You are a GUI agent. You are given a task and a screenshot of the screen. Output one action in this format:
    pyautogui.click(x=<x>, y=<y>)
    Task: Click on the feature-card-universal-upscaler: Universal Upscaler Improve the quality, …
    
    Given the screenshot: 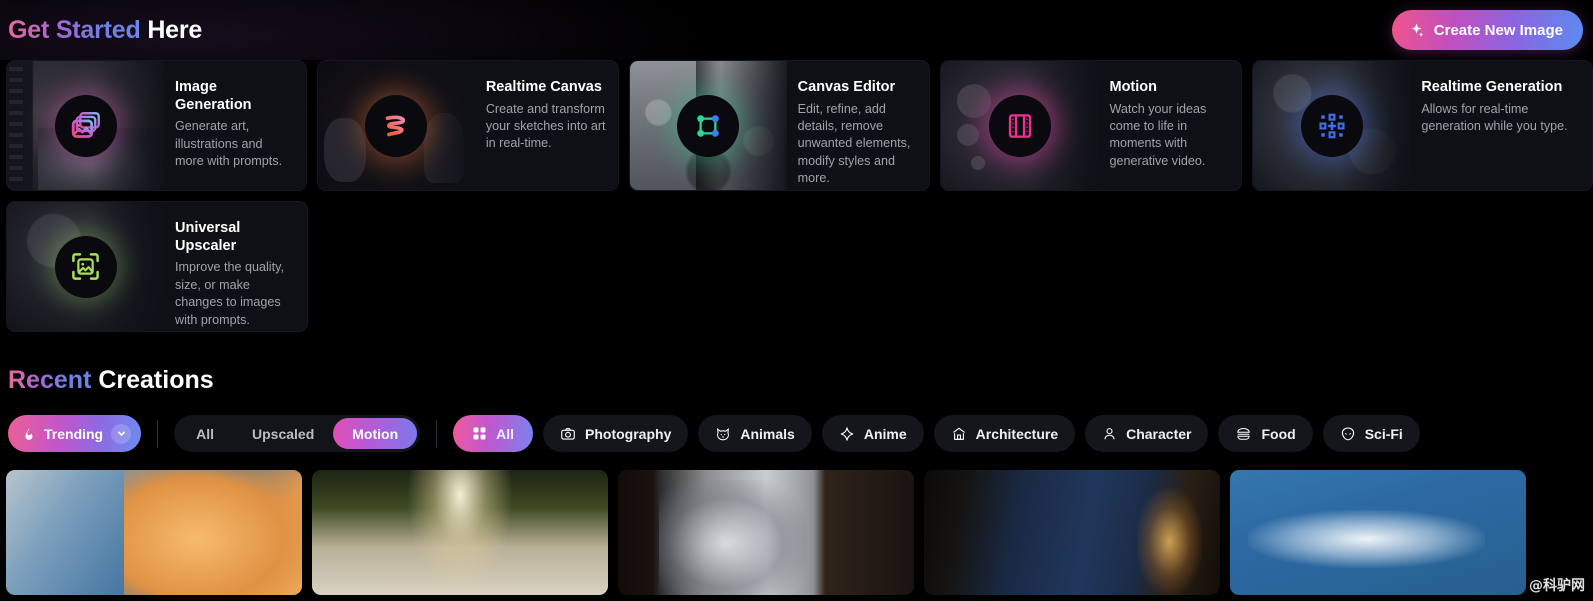 What is the action you would take?
    pyautogui.click(x=157, y=266)
    